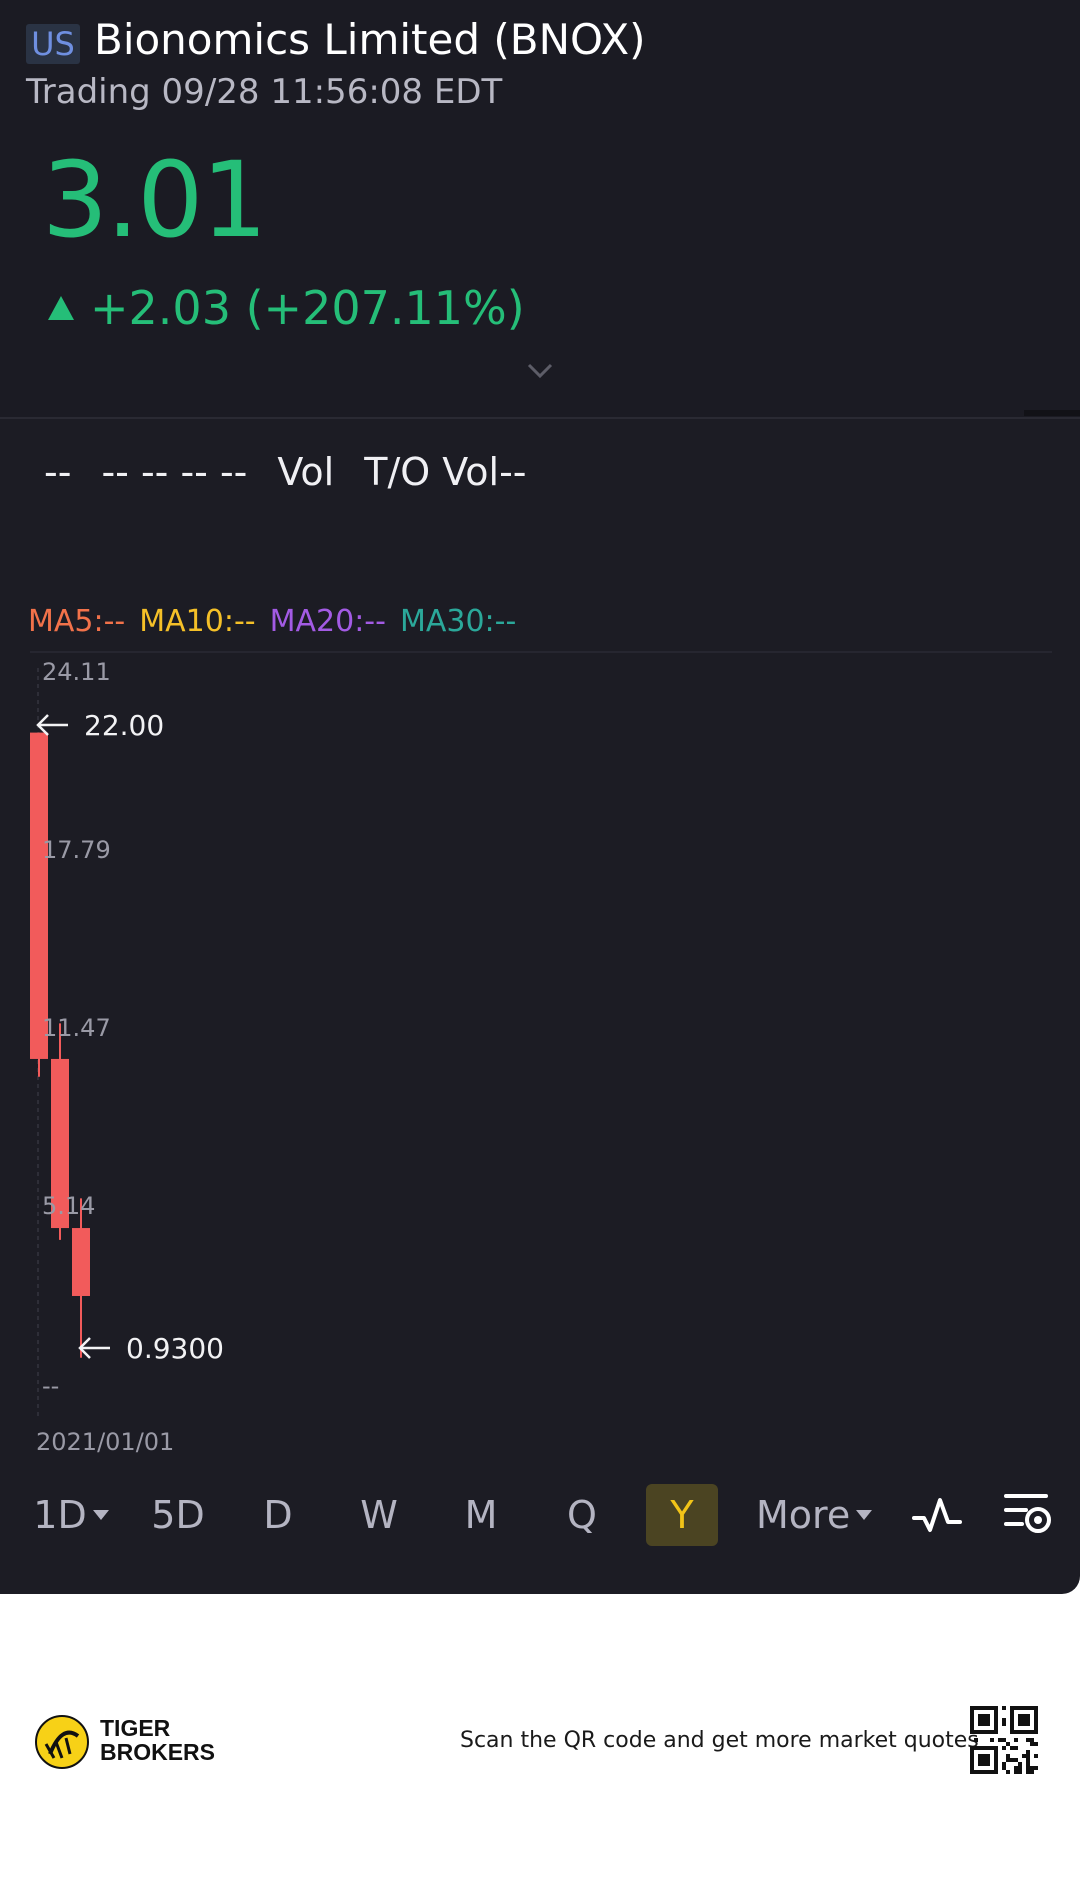  Describe the element at coordinates (1029, 1515) in the screenshot. I see `chart-settings-icon` at that location.